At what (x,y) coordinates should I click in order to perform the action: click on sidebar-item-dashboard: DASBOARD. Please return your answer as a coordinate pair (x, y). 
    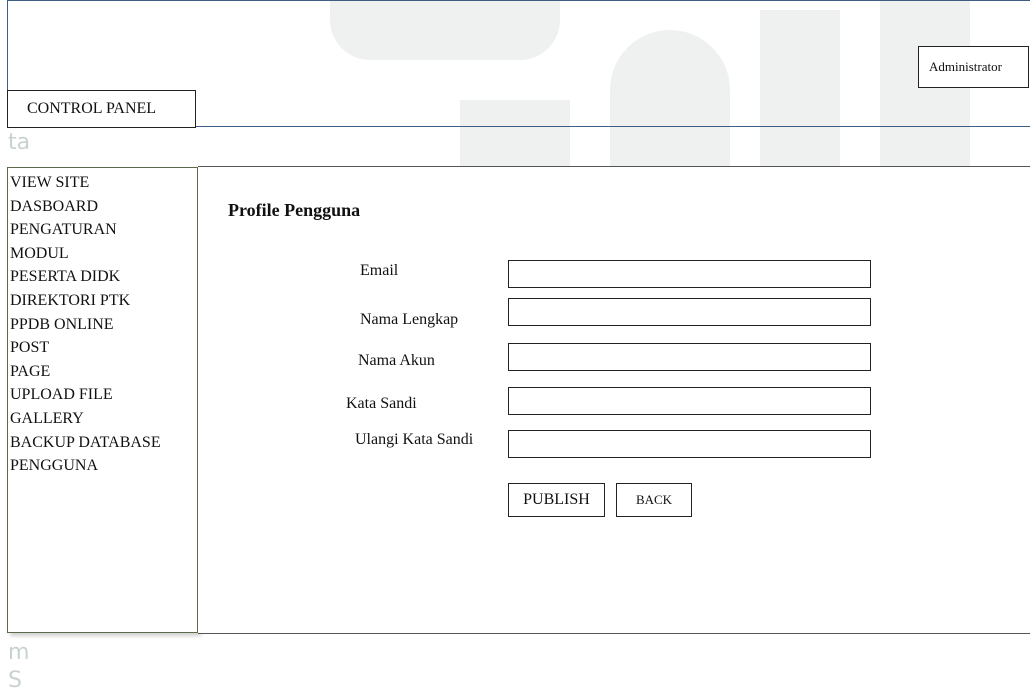
    Looking at the image, I should click on (102, 207).